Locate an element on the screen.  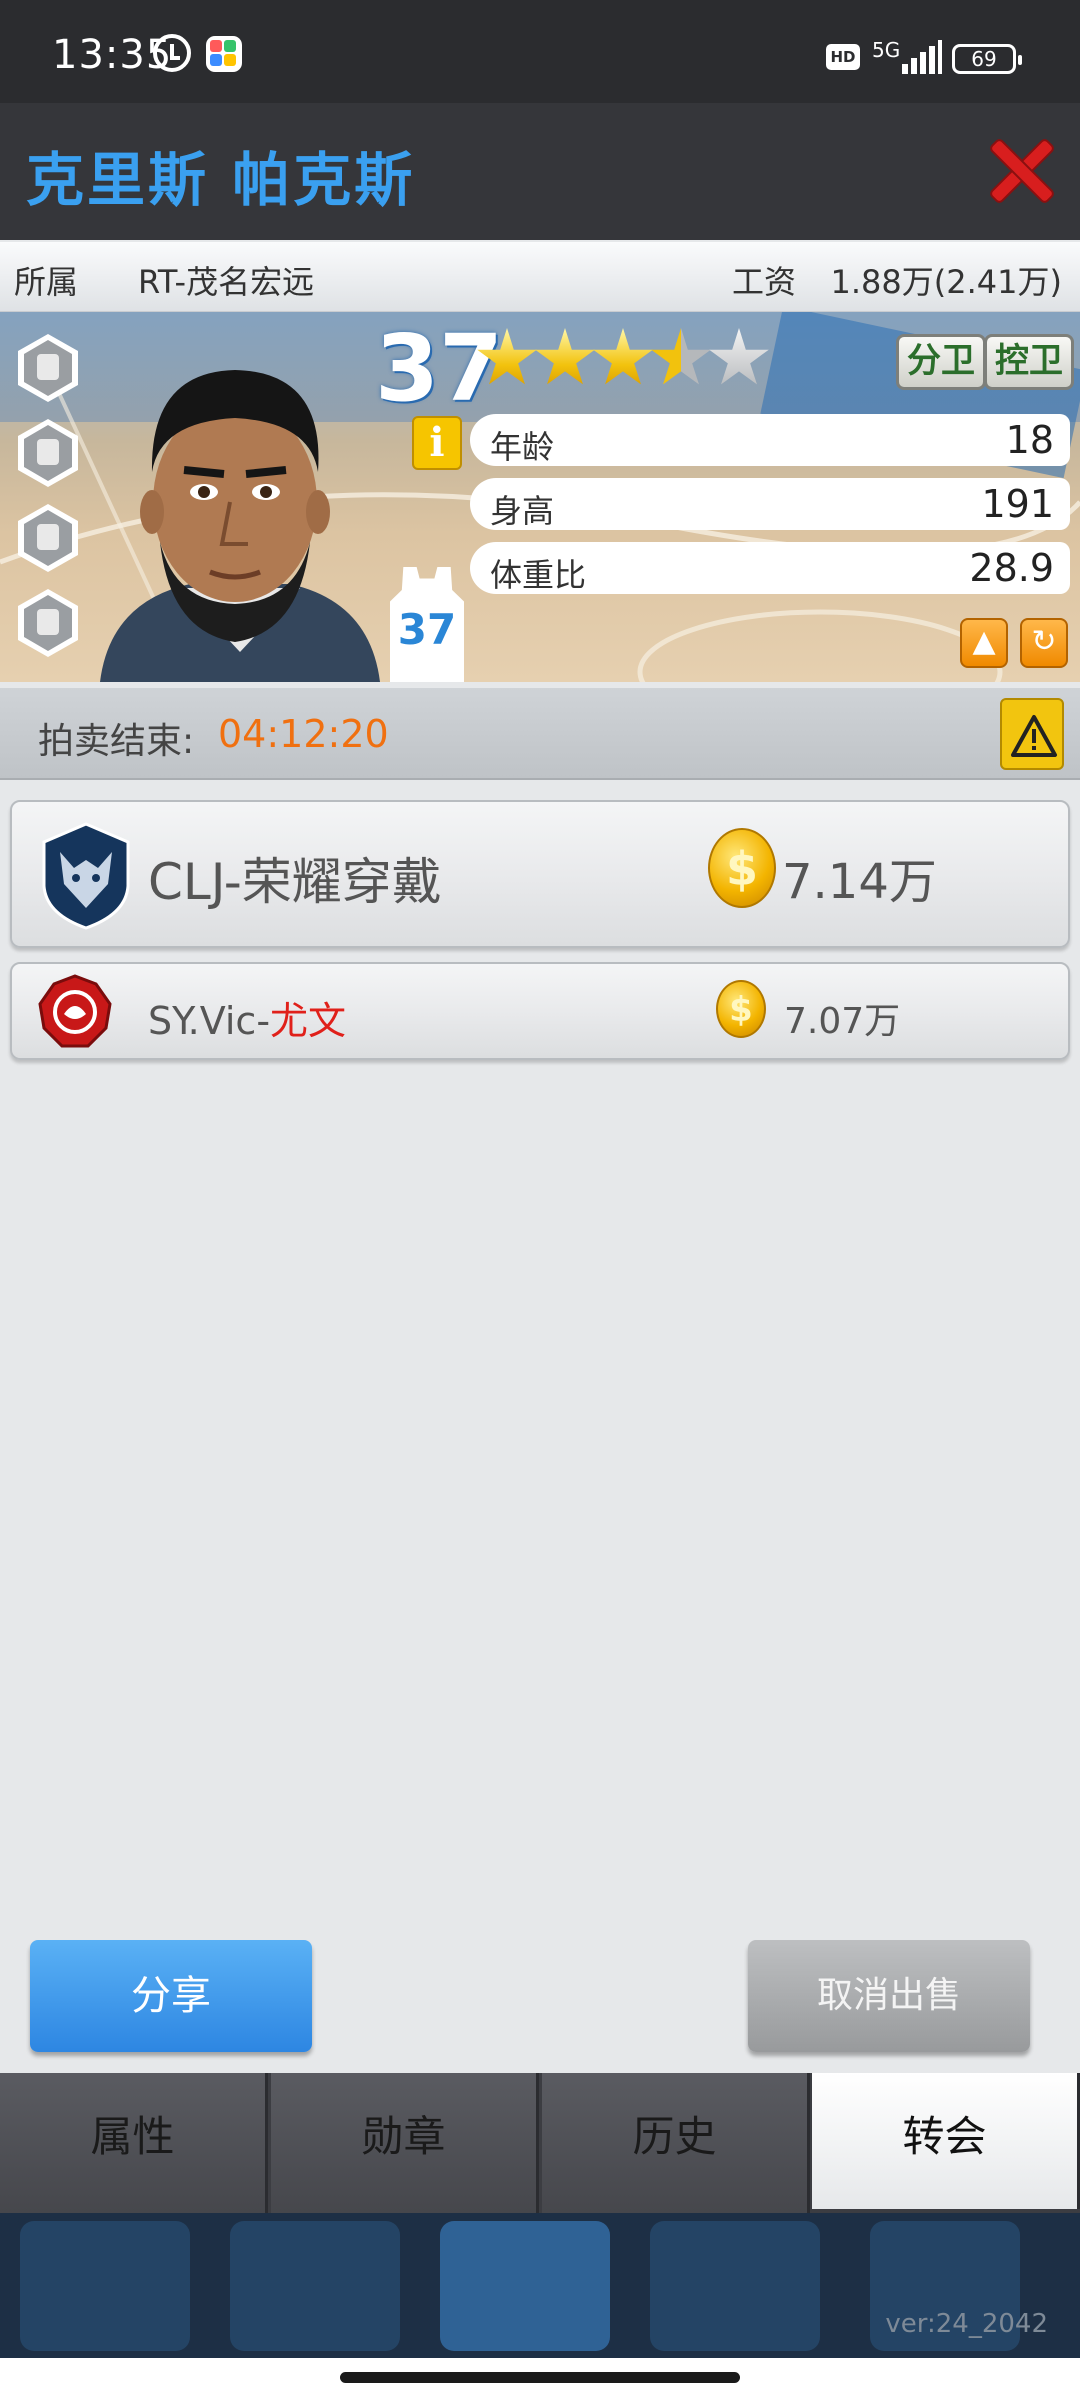
battery-icon: 69 is located at coordinates (987, 59).